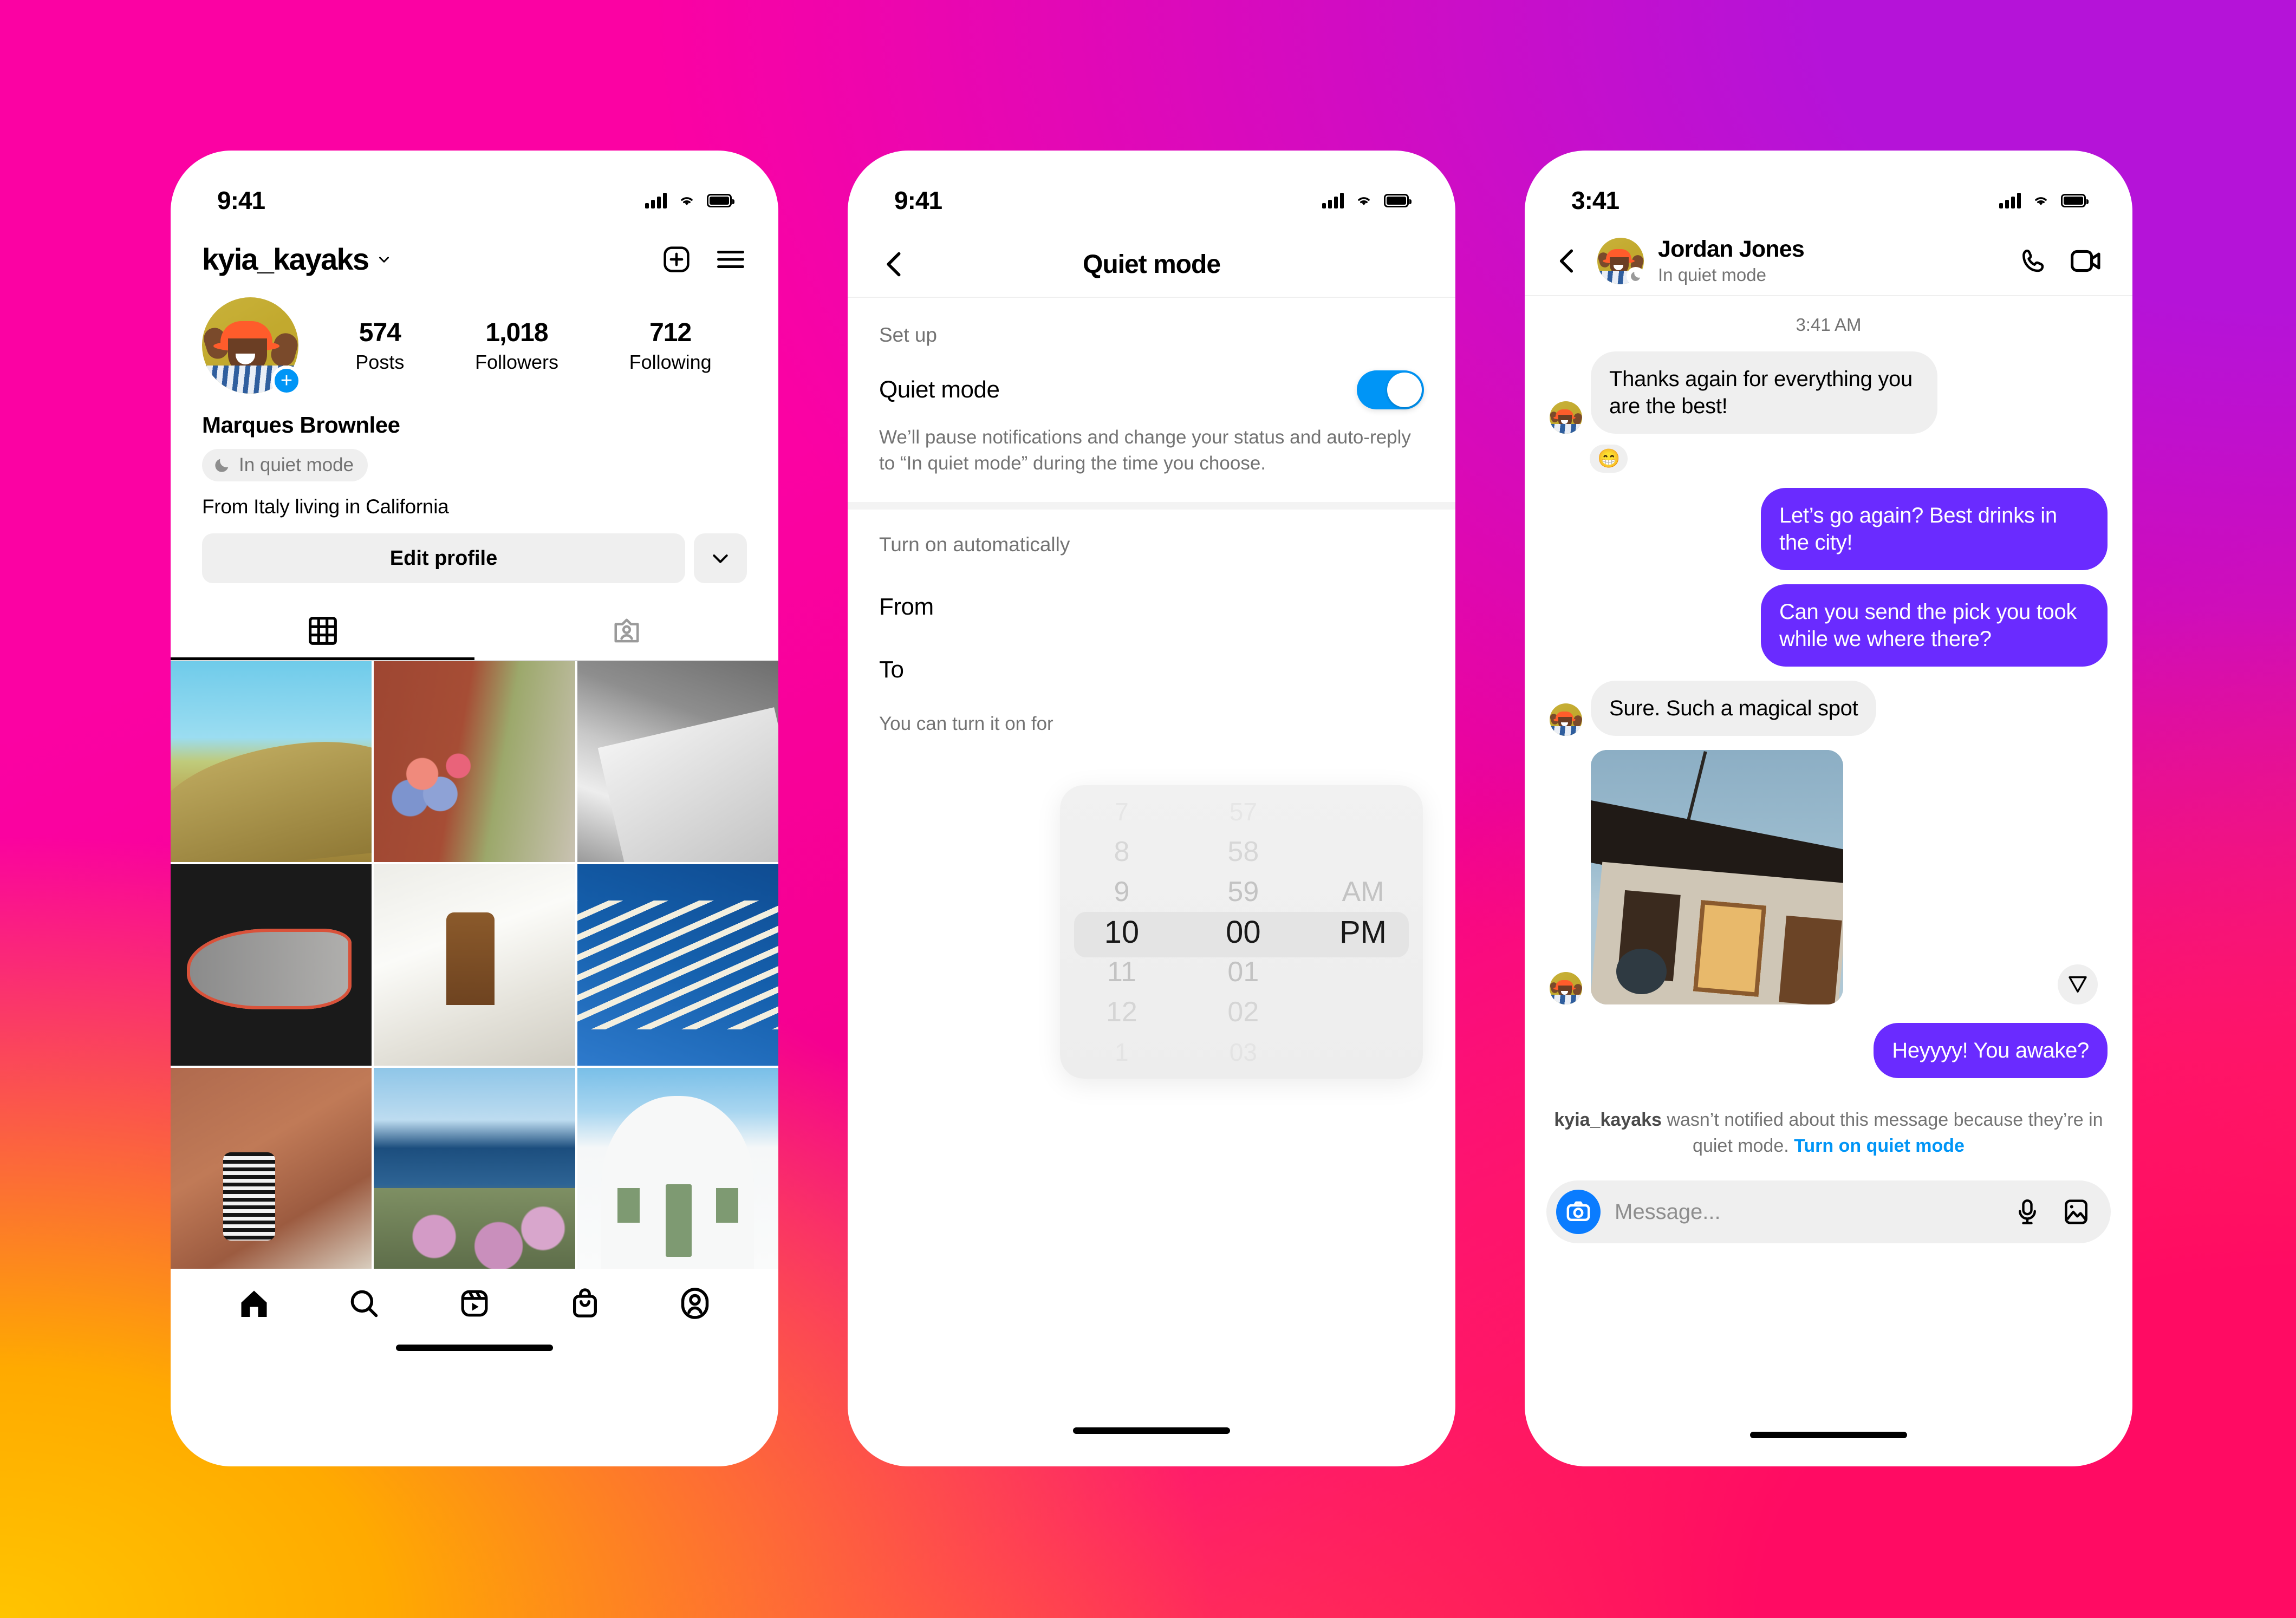 This screenshot has height=1618, width=2296. What do you see at coordinates (1121, 972) in the screenshot?
I see `hour-option: 11` at bounding box center [1121, 972].